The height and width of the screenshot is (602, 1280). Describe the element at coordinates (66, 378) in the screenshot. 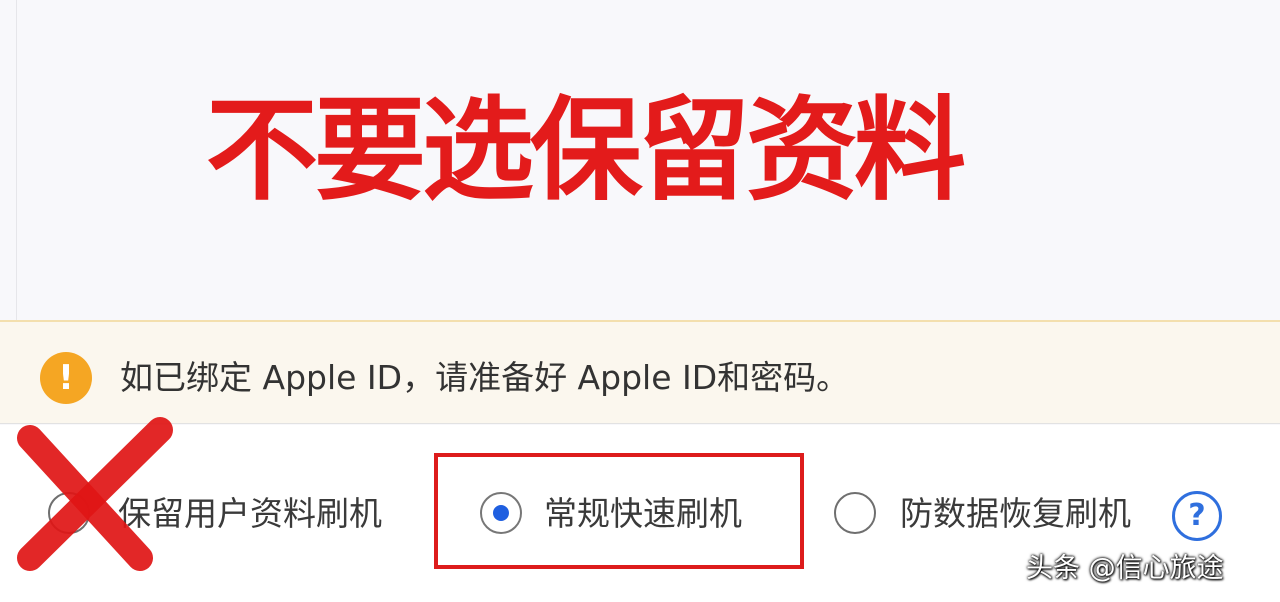

I see `exclamation-icon: !` at that location.